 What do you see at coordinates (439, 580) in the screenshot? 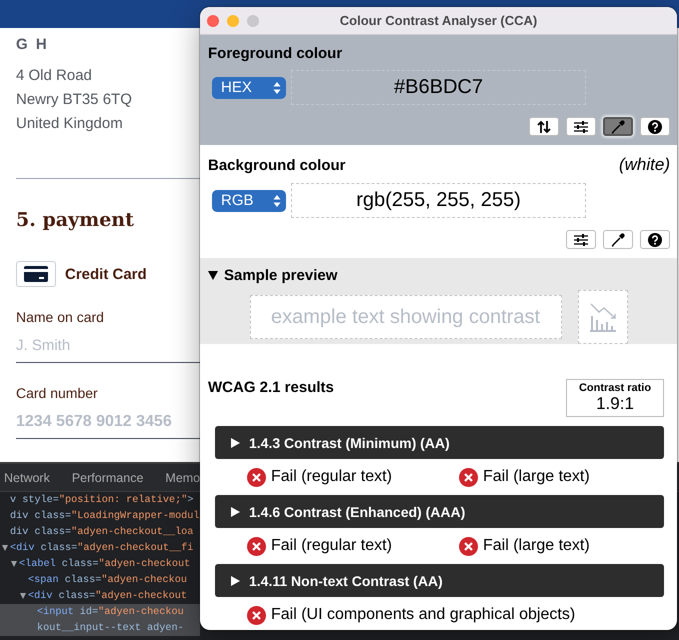
I see `criterion-header: 1.4.11 Non-text Contrast (AA)` at bounding box center [439, 580].